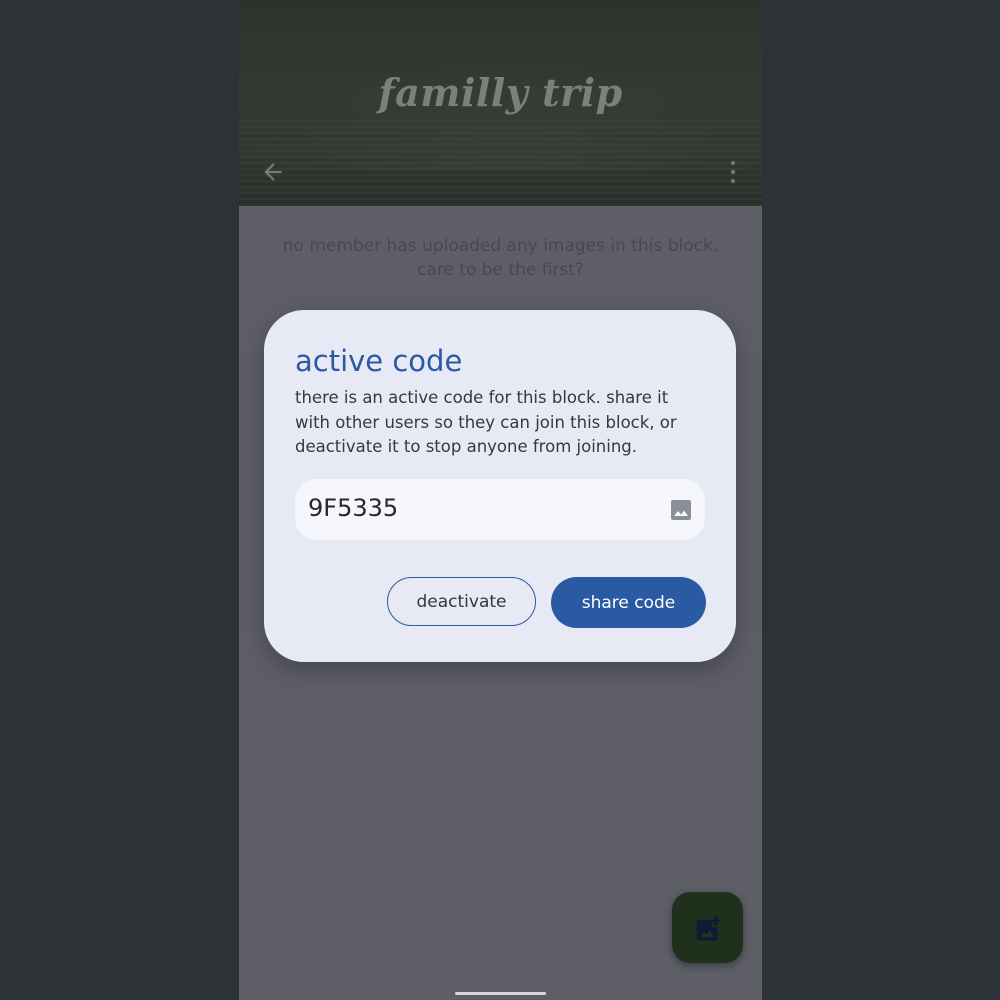 This screenshot has width=1000, height=1000. What do you see at coordinates (461, 601) in the screenshot?
I see `deactivate-button: deactivate` at bounding box center [461, 601].